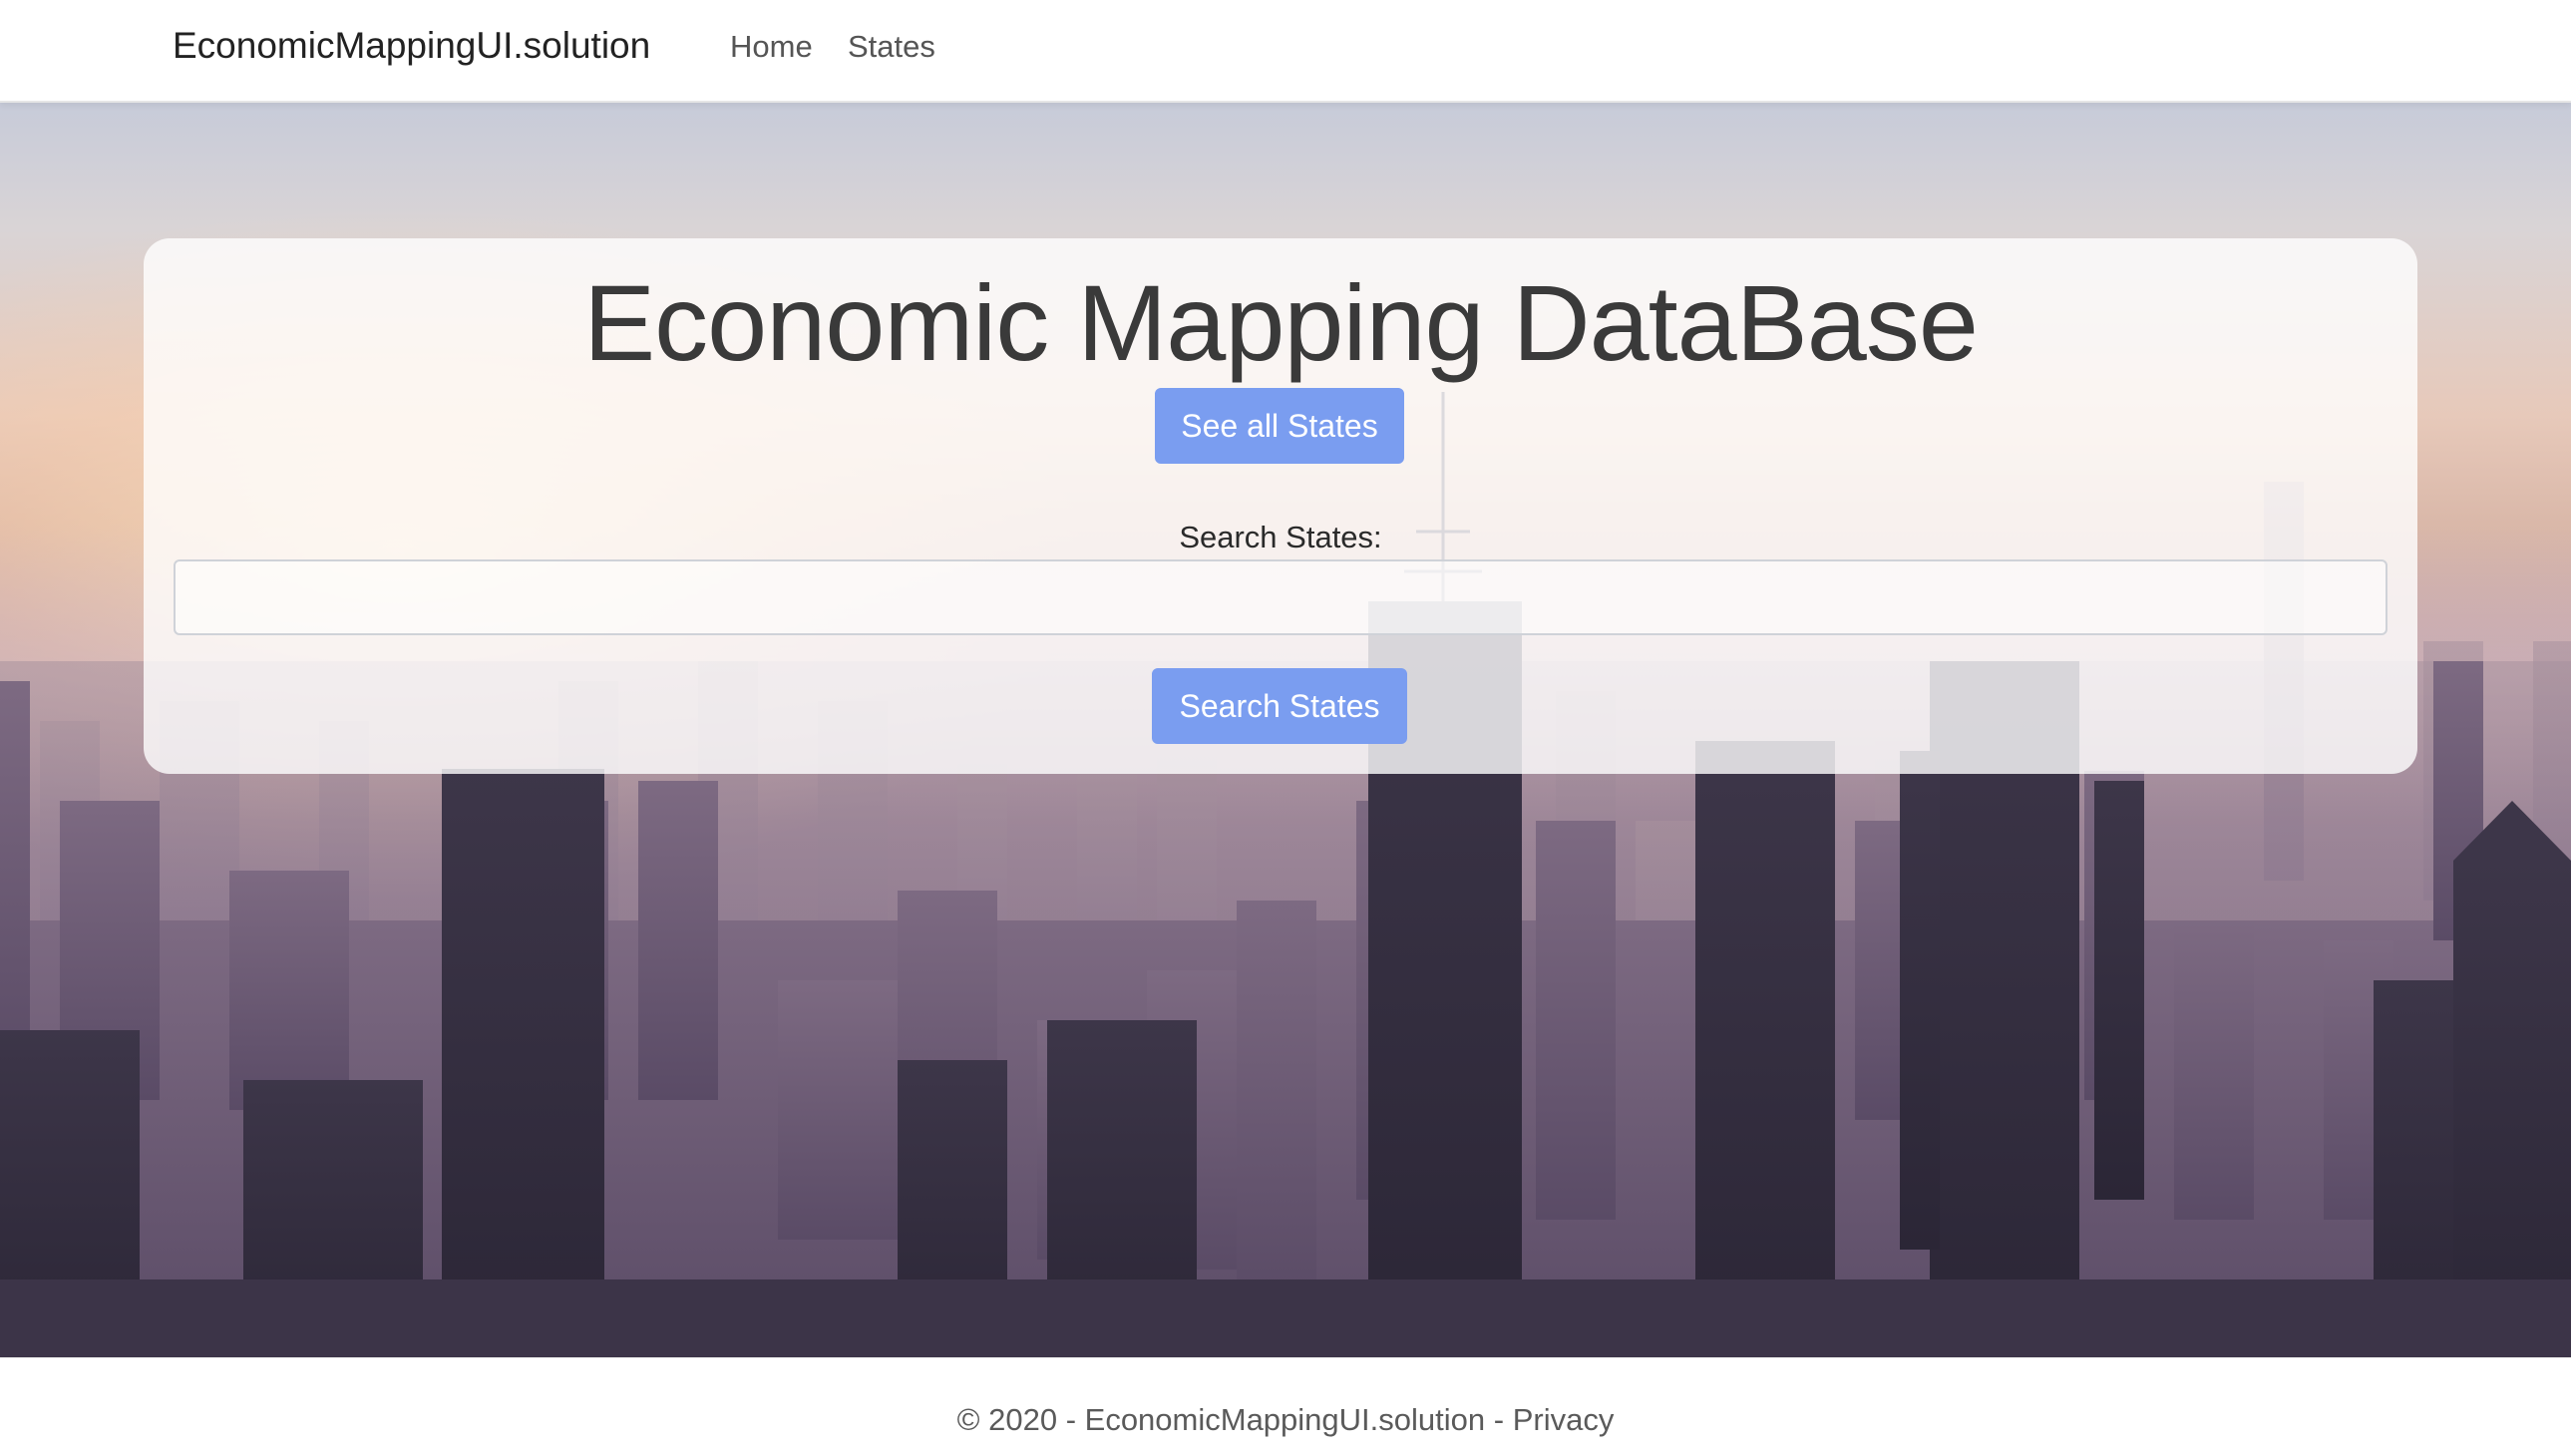 Image resolution: width=2571 pixels, height=1456 pixels. Describe the element at coordinates (891, 47) in the screenshot. I see `nav-link-states: States` at that location.